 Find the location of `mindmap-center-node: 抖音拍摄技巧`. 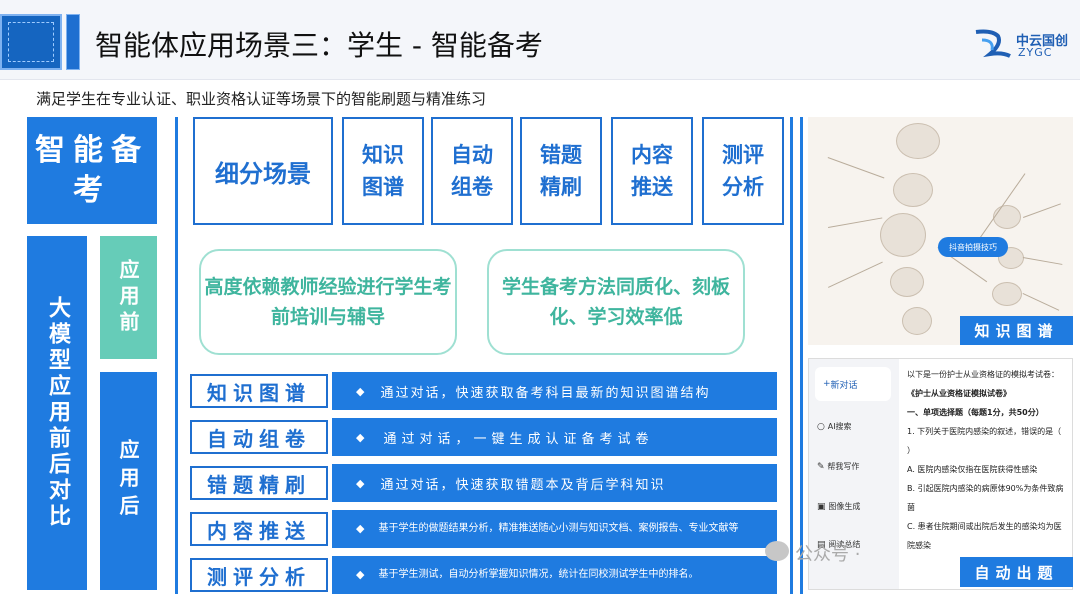

mindmap-center-node: 抖音拍摄技巧 is located at coordinates (973, 247).